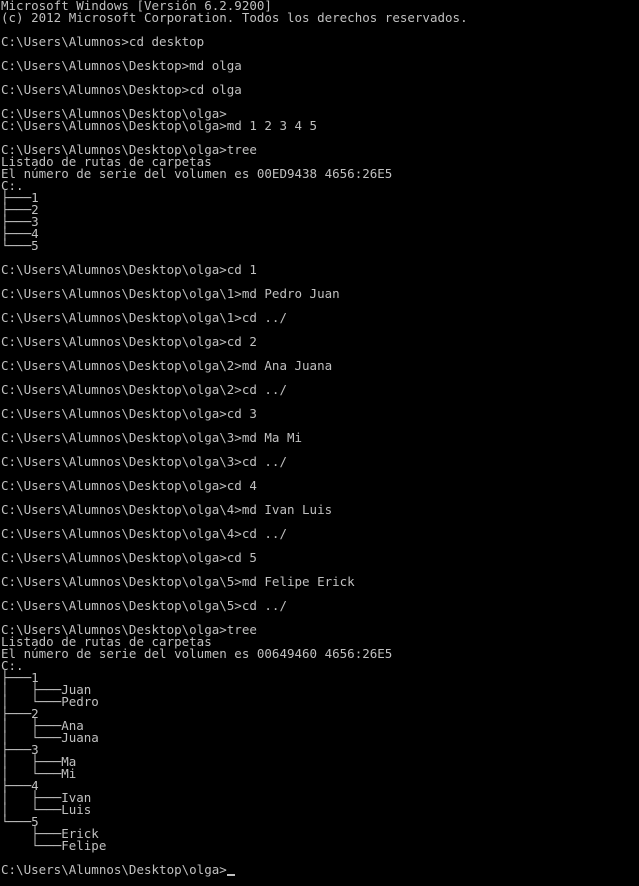 This screenshot has width=639, height=886. What do you see at coordinates (50, 737) in the screenshot?
I see `console-line: │ └───Juana` at bounding box center [50, 737].